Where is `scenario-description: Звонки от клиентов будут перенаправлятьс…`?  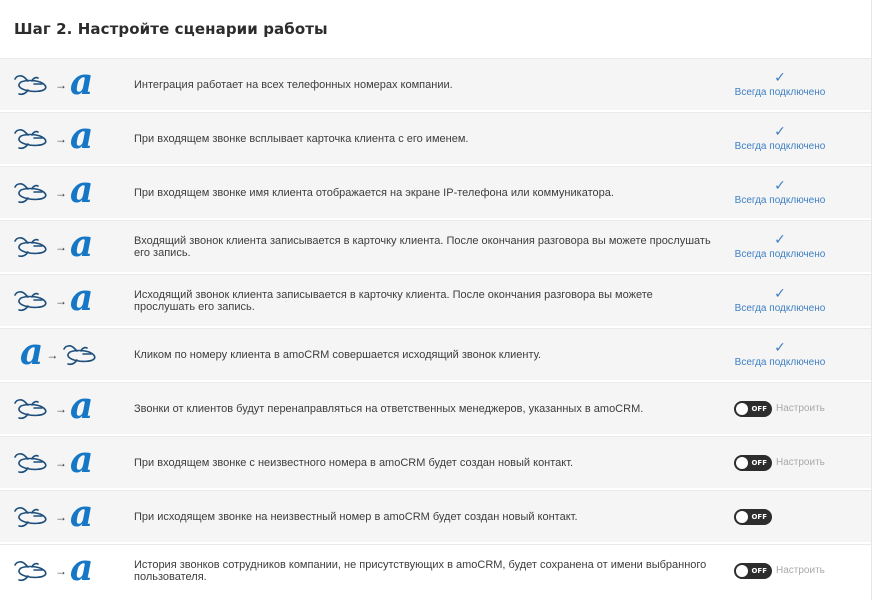
scenario-description: Звонки от клиентов будут перенаправлятьс… is located at coordinates (389, 408).